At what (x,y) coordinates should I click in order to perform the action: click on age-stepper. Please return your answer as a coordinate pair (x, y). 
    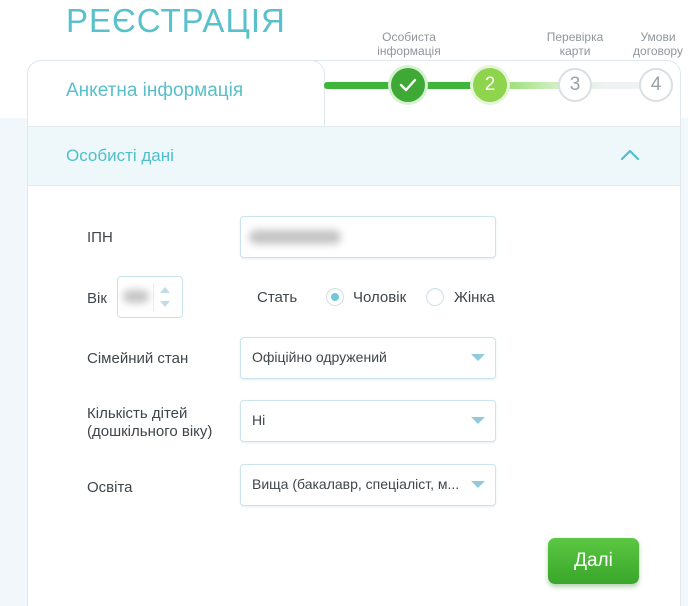
    Looking at the image, I should click on (150, 297).